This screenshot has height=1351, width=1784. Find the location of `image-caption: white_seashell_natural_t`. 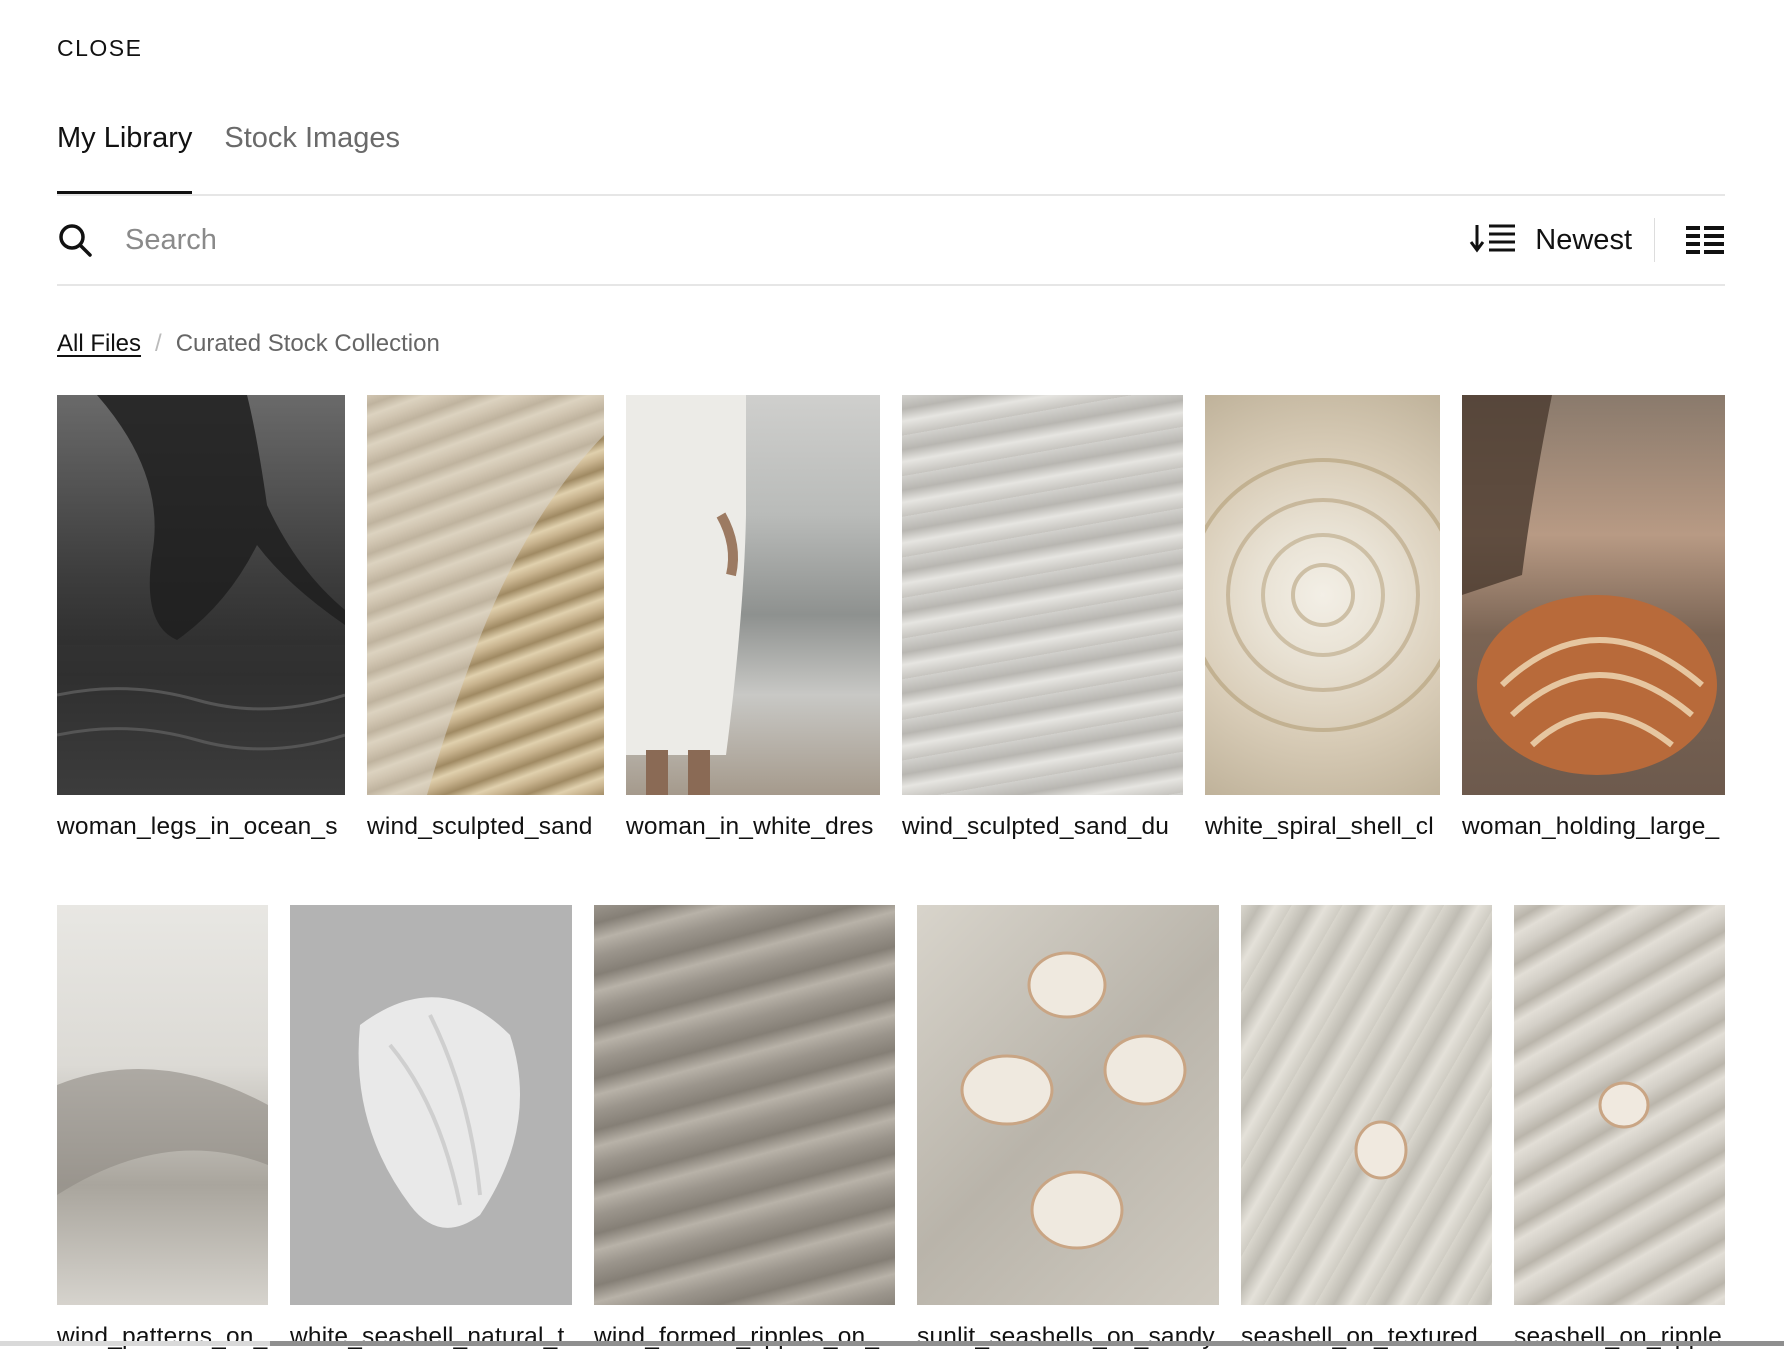

image-caption: white_seashell_natural_t is located at coordinates (427, 1336).